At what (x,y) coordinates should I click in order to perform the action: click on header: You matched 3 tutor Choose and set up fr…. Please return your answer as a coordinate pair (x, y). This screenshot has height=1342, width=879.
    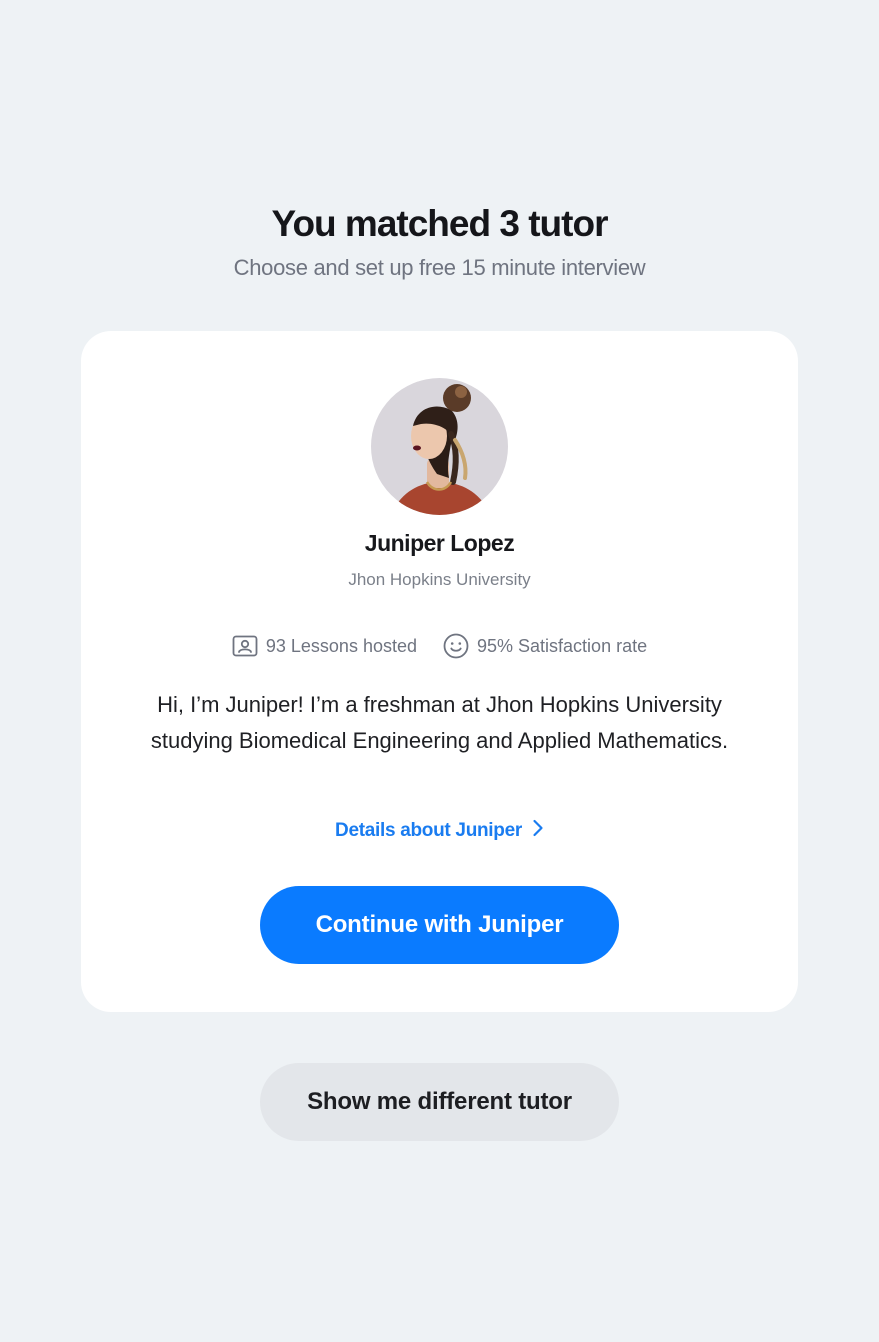
    Looking at the image, I should click on (439, 241).